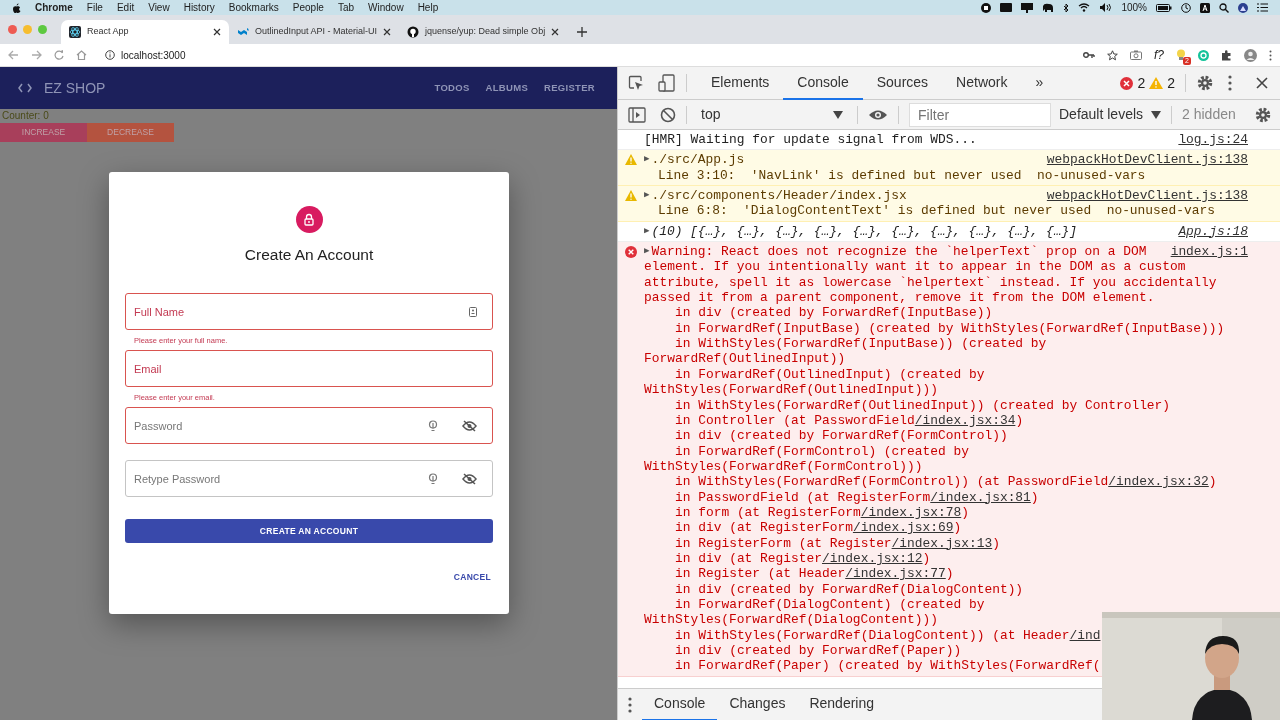 The height and width of the screenshot is (720, 1280). What do you see at coordinates (110, 55) in the screenshot?
I see `info-icon` at bounding box center [110, 55].